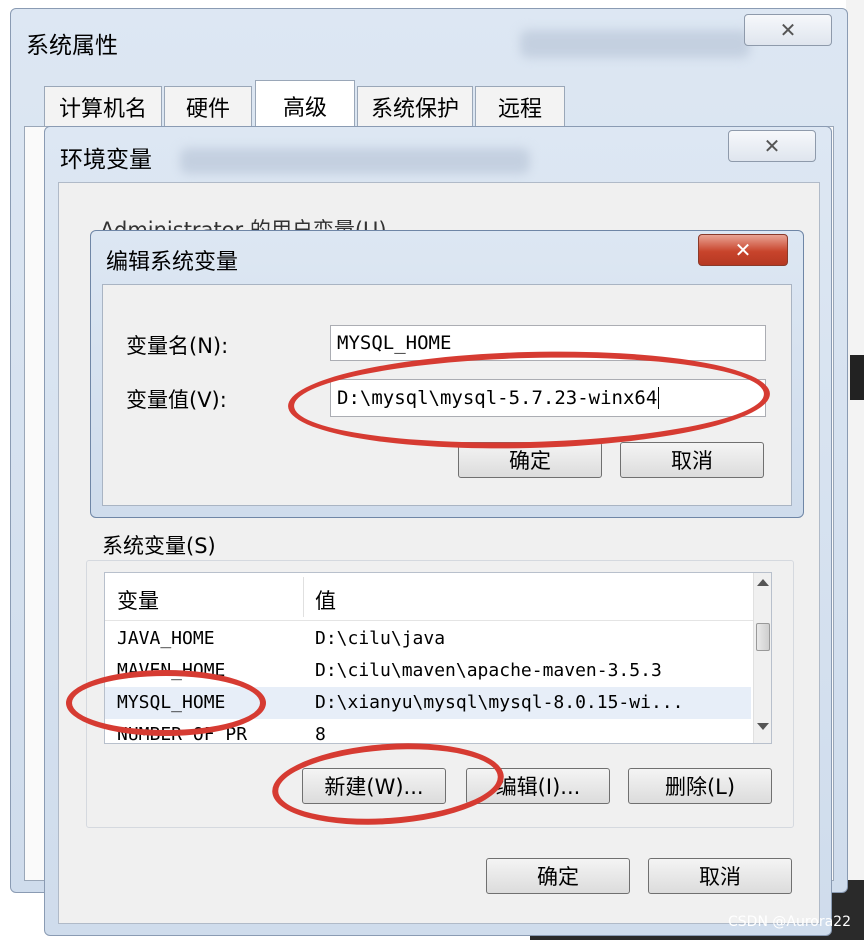 The image size is (864, 940). I want to click on environment-ok-button: 确定, so click(558, 876).